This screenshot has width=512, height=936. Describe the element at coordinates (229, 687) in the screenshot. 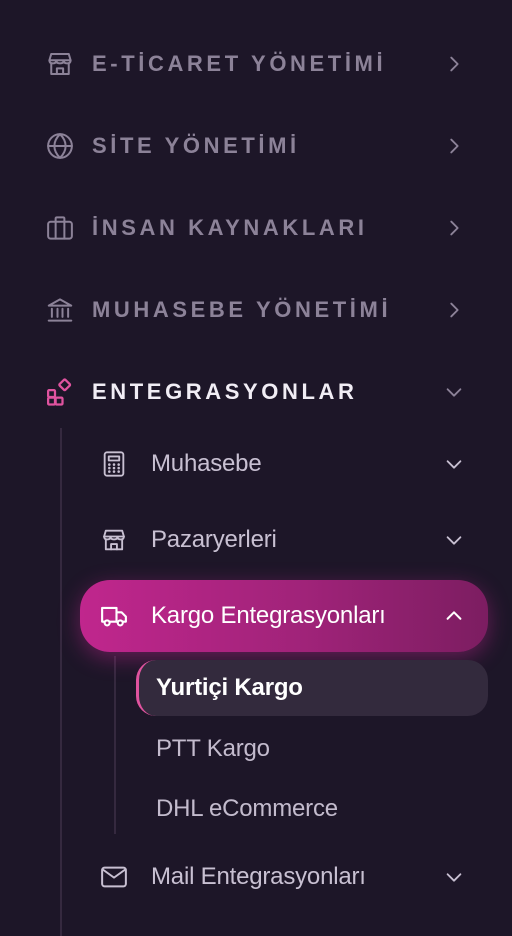

I see `nav-subitem-label: Yurtiçi Kargo` at that location.